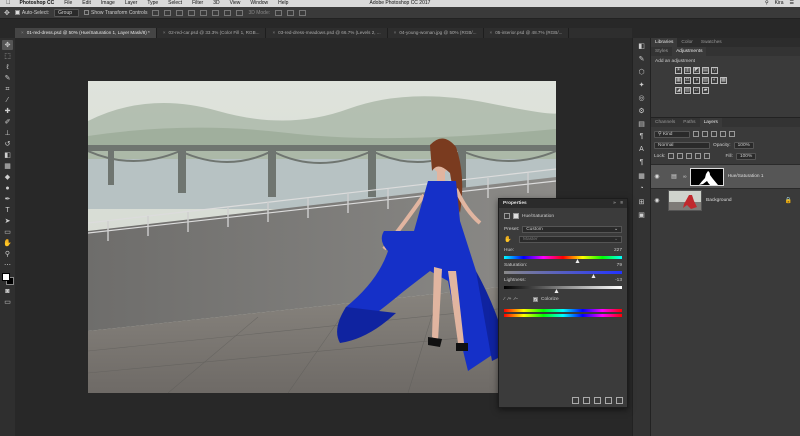  I want to click on gradient-map-icon: ▰, so click(705, 90).